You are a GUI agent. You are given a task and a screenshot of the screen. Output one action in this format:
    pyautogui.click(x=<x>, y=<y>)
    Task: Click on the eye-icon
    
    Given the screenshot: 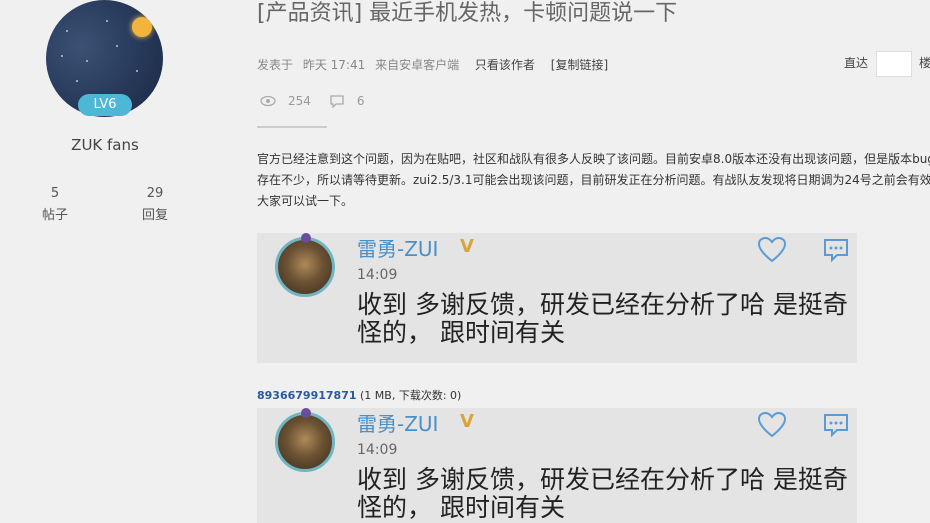 What is the action you would take?
    pyautogui.click(x=268, y=101)
    